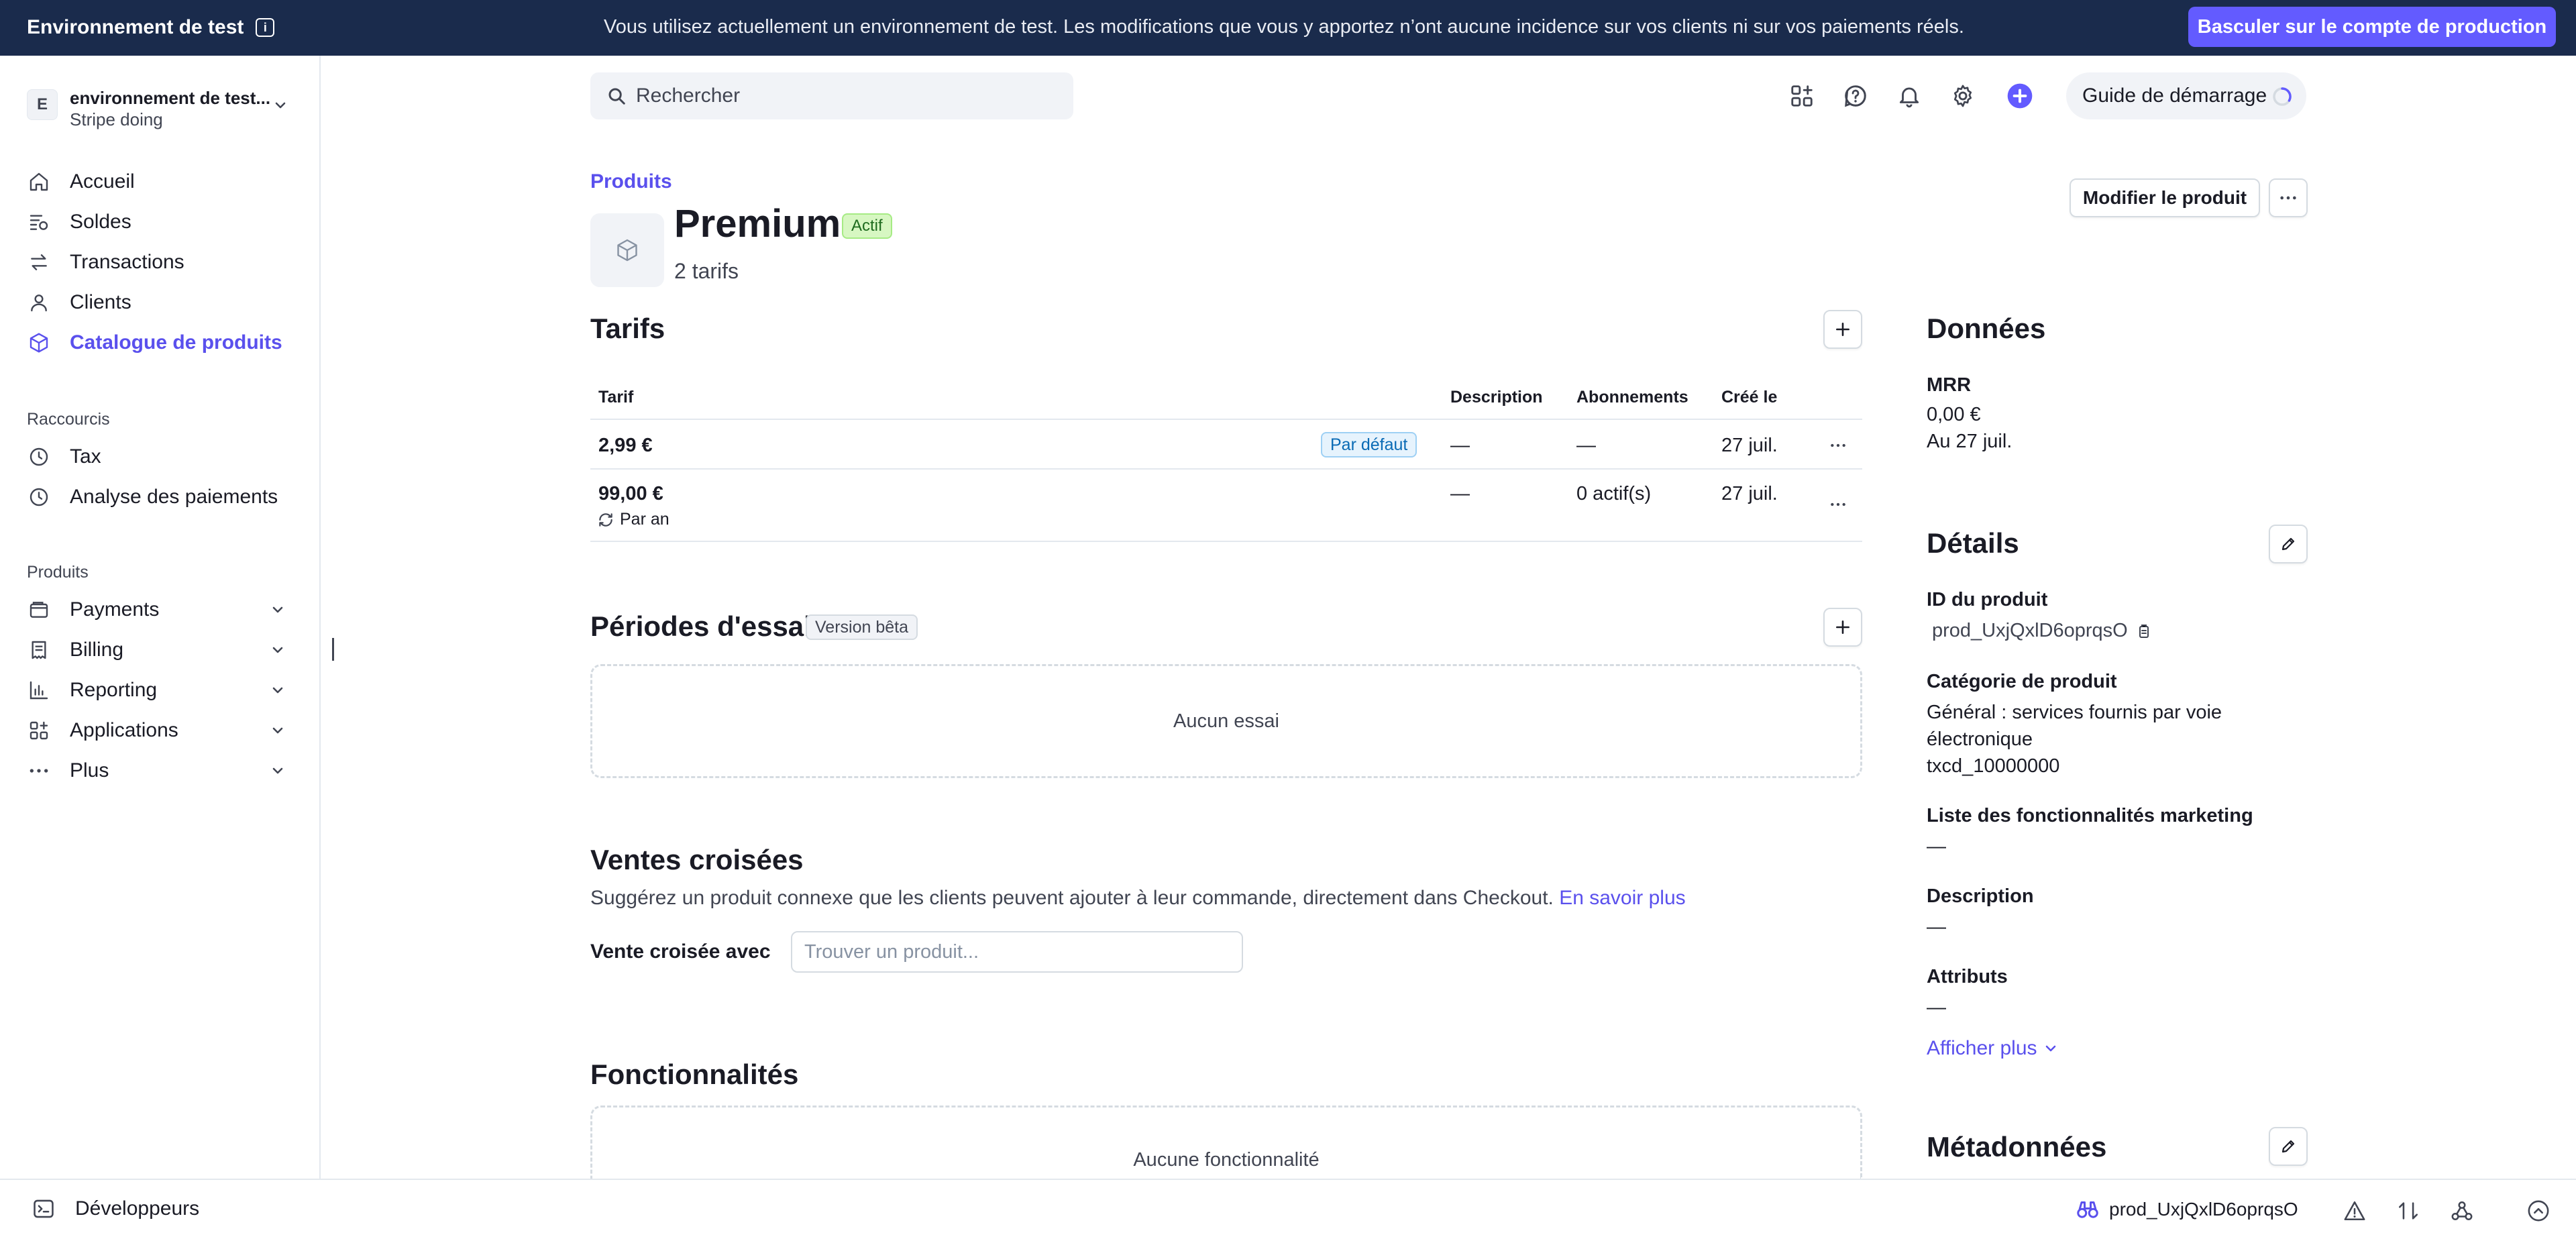 This screenshot has width=2576, height=1241. I want to click on status-badge: Actif, so click(867, 226).